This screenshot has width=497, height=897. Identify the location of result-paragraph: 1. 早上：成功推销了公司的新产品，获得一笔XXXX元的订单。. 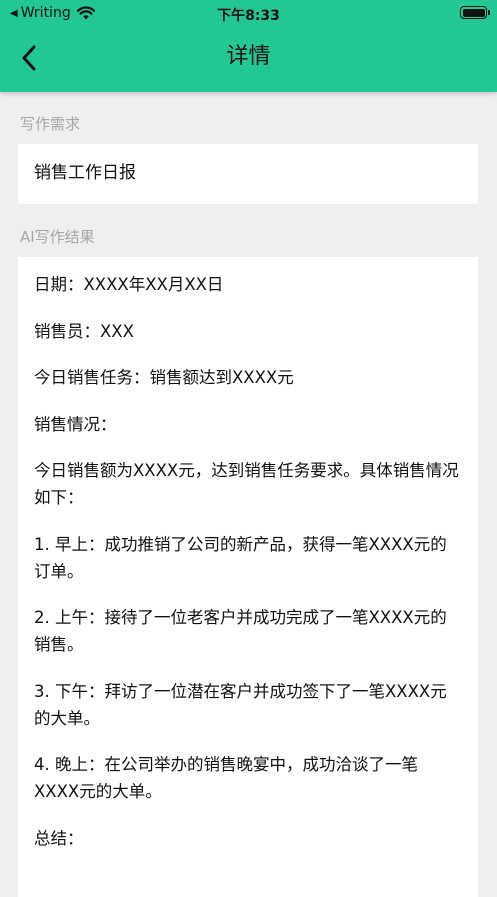
(240, 557).